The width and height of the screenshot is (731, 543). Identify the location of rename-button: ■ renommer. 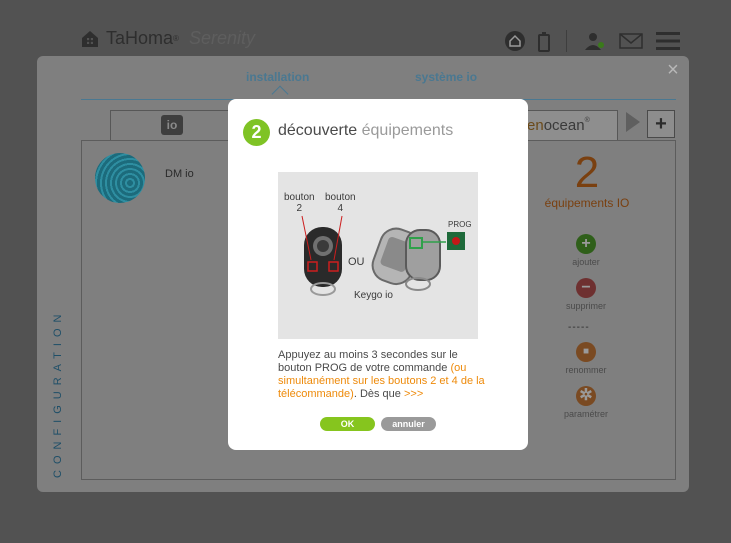
(586, 358).